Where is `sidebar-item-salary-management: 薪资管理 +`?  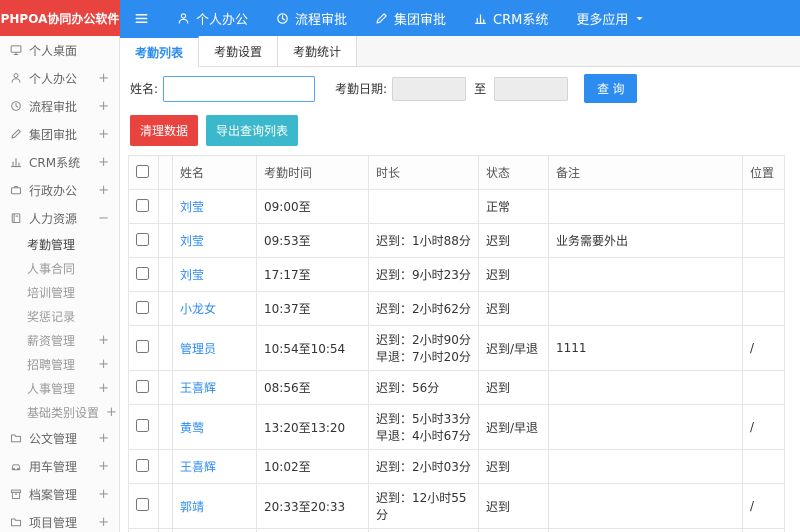 sidebar-item-salary-management: 薪资管理 + is located at coordinates (59, 340).